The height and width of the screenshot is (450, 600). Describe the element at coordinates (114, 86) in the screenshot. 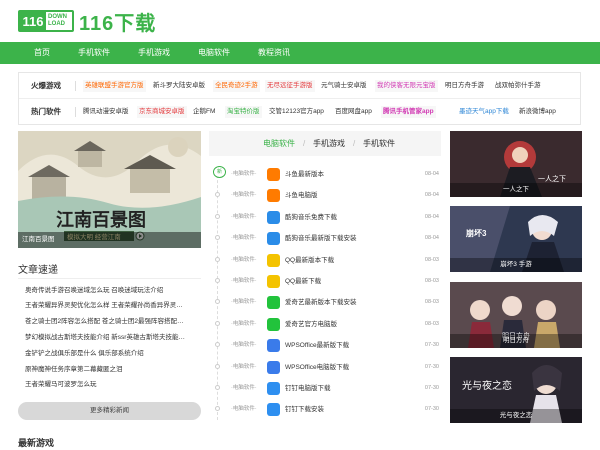

I see `hot-game-link: 英雄联盟手游官方版` at that location.